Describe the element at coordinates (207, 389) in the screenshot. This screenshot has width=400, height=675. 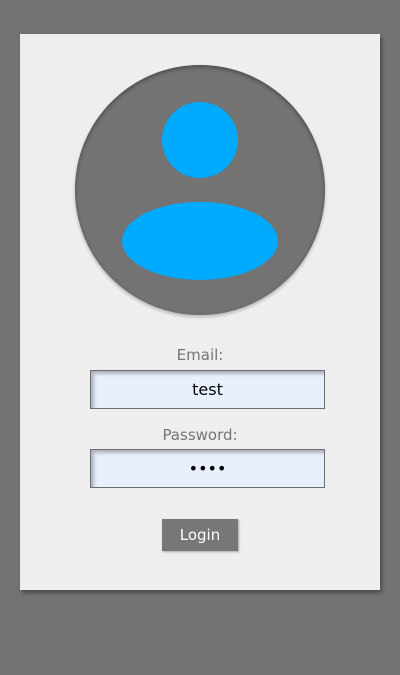
I see `email-field` at that location.